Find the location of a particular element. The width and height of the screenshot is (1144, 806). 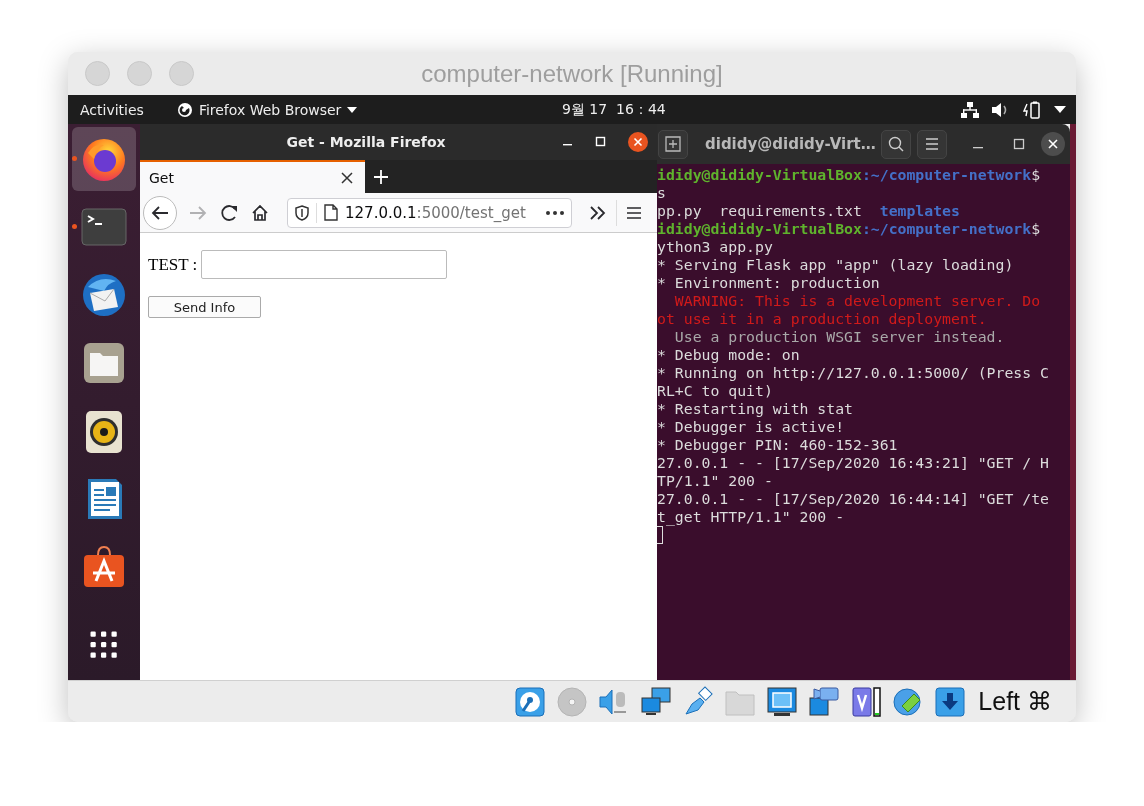

terminal-line: * Environment: production is located at coordinates (768, 283).